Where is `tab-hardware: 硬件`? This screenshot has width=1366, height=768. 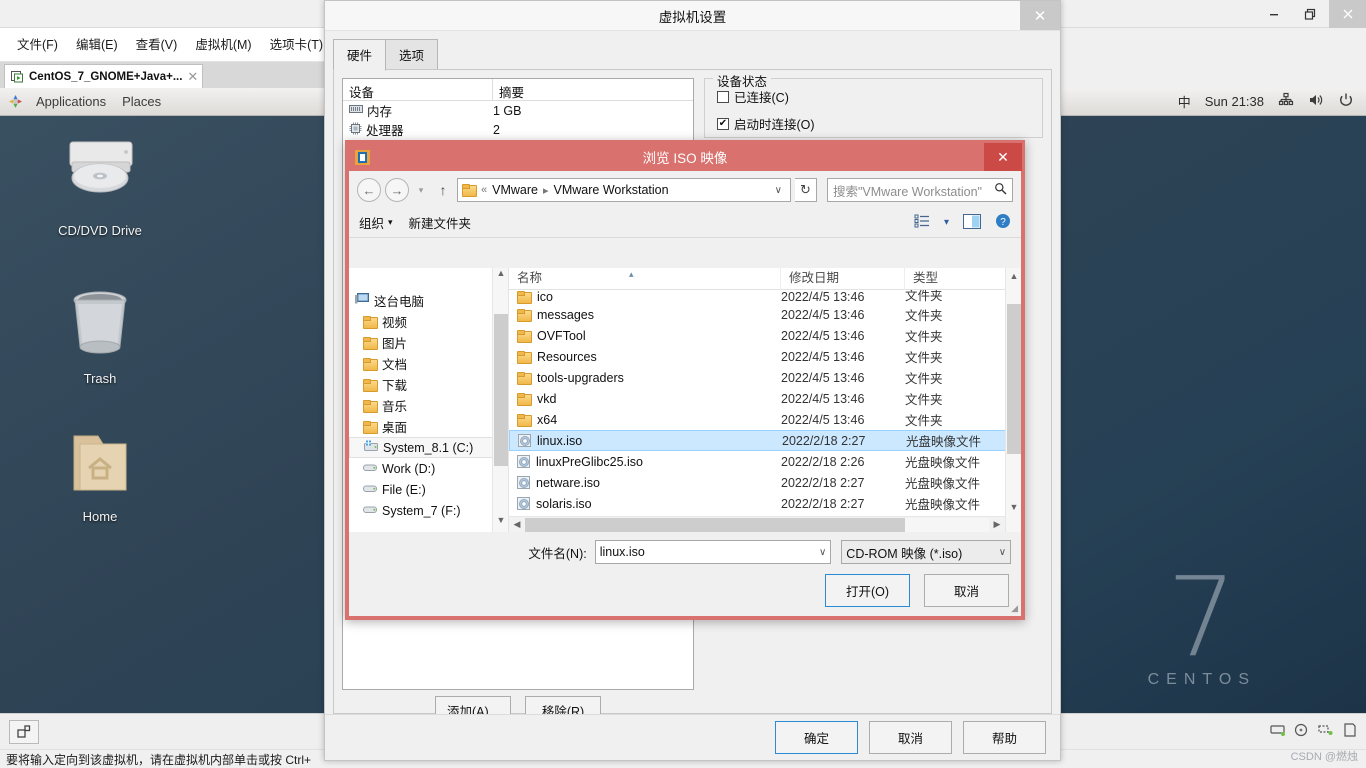
tab-hardware: 硬件 is located at coordinates (360, 55).